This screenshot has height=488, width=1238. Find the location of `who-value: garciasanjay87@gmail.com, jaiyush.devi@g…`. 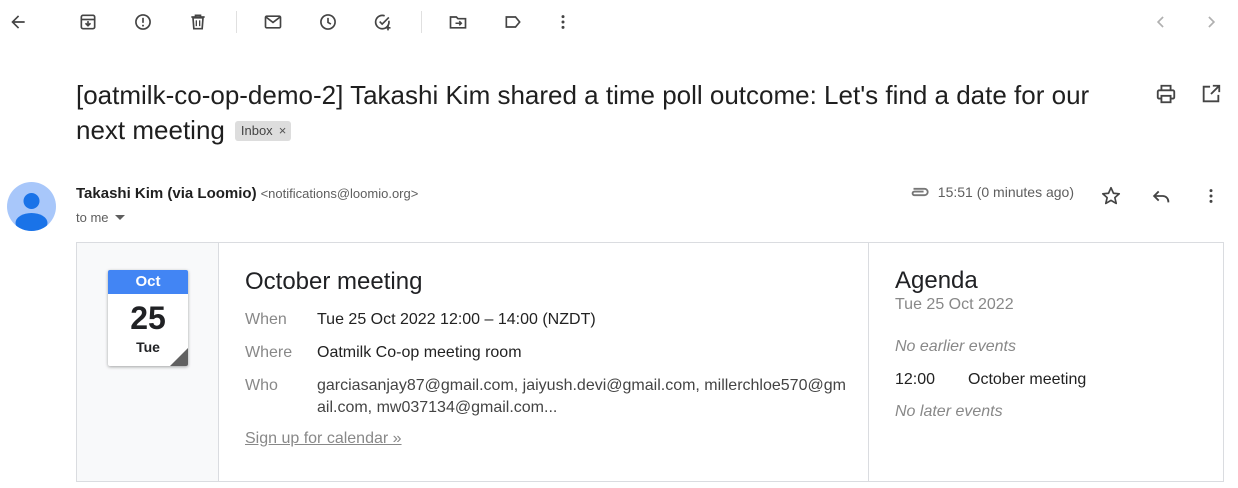

who-value: garciasanjay87@gmail.com, jaiyush.devi@g… is located at coordinates (581, 396).